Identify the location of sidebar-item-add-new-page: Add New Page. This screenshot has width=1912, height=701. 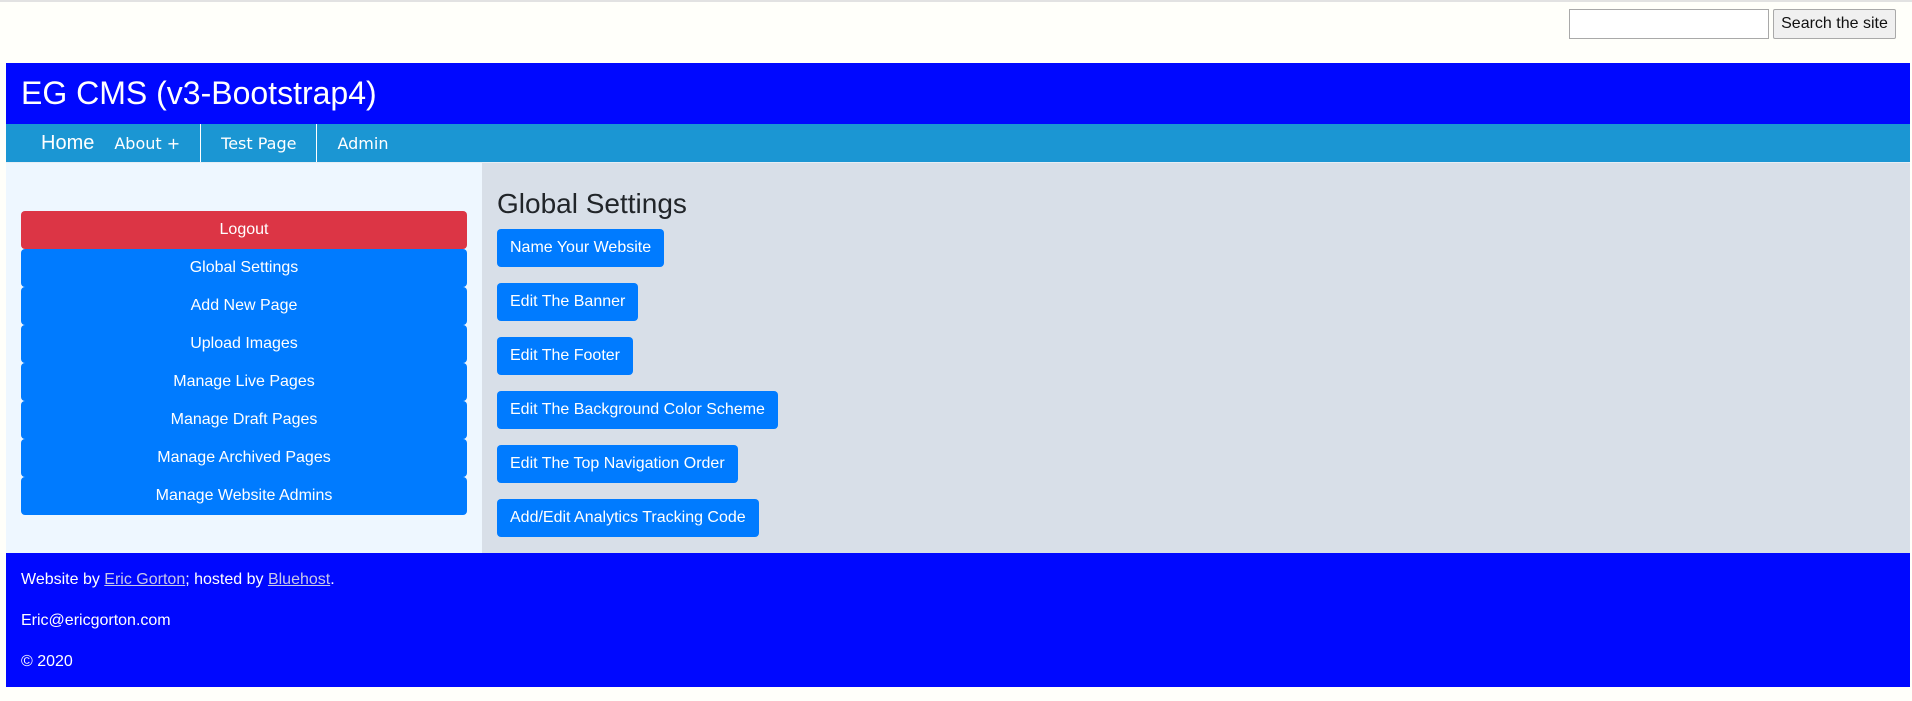
(244, 306).